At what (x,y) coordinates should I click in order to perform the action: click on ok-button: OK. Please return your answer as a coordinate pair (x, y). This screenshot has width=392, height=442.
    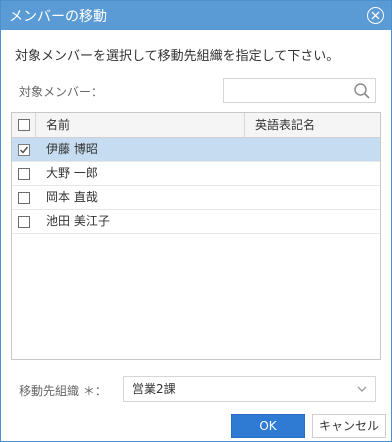
    Looking at the image, I should click on (268, 426).